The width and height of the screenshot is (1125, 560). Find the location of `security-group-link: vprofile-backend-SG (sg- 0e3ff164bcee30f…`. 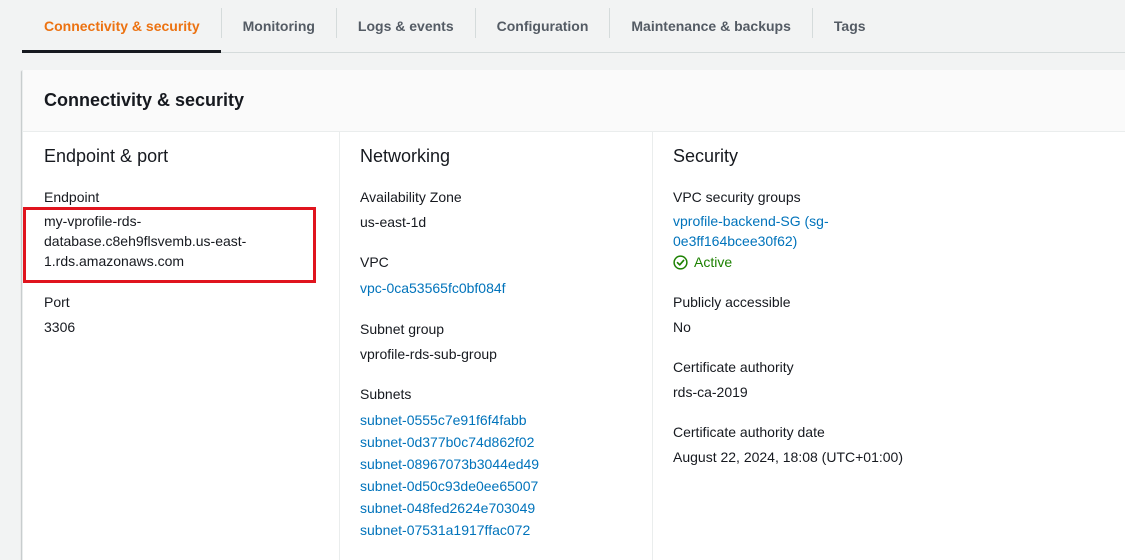

security-group-link: vprofile-backend-SG (sg- 0e3ff164bcee30f… is located at coordinates (751, 231).